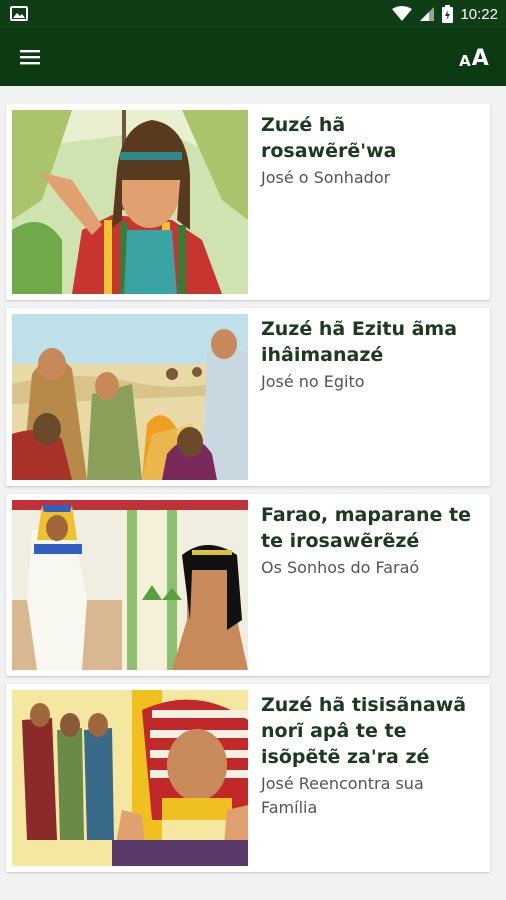 The width and height of the screenshot is (506, 900). I want to click on app-bar: AA, so click(253, 57).